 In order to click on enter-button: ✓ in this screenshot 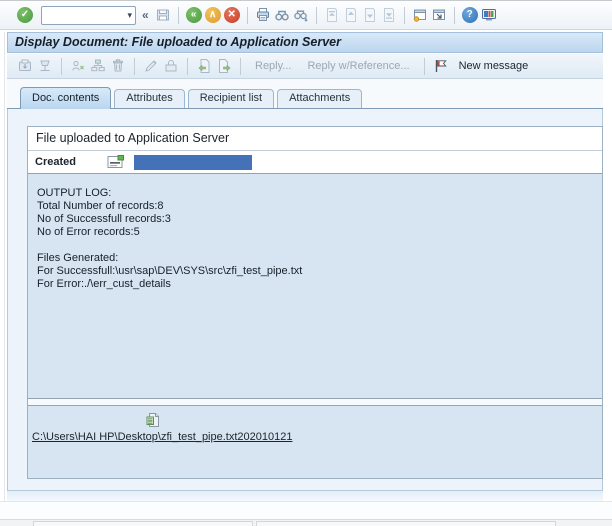, I will do `click(25, 15)`.